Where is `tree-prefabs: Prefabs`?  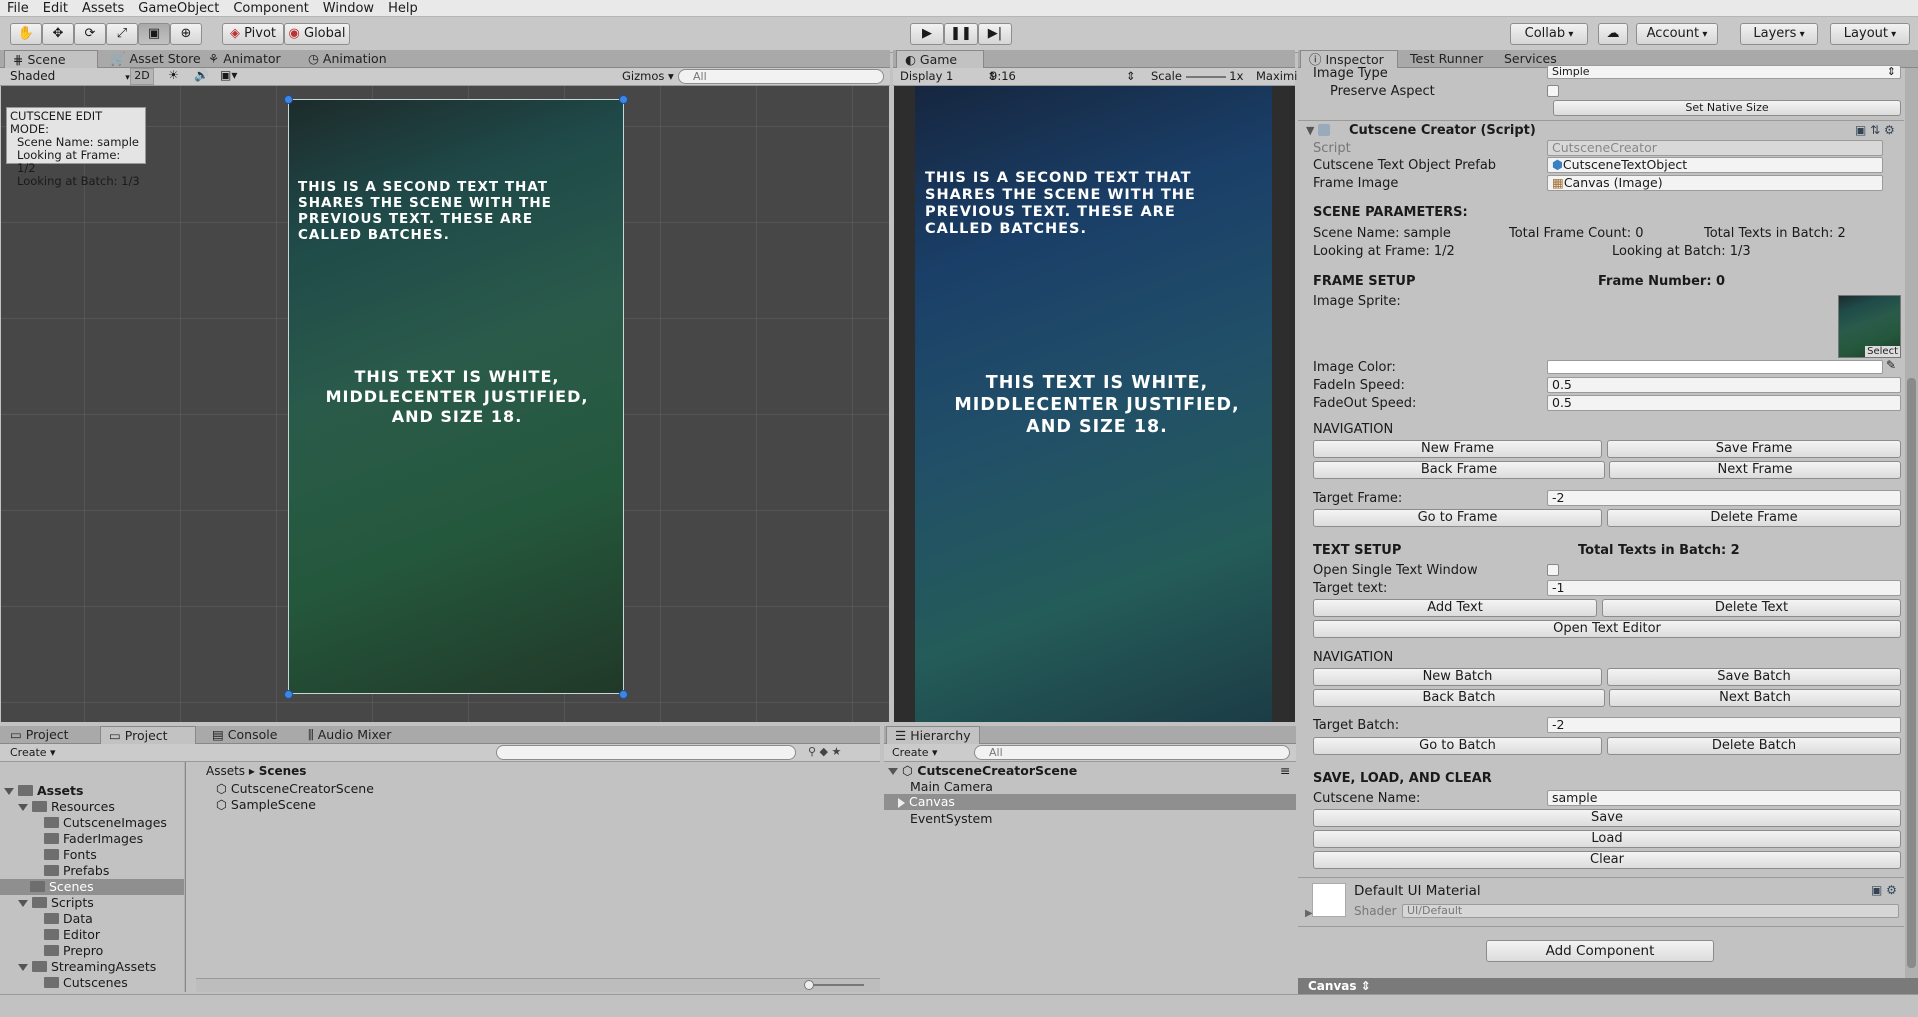 tree-prefabs: Prefabs is located at coordinates (92, 871).